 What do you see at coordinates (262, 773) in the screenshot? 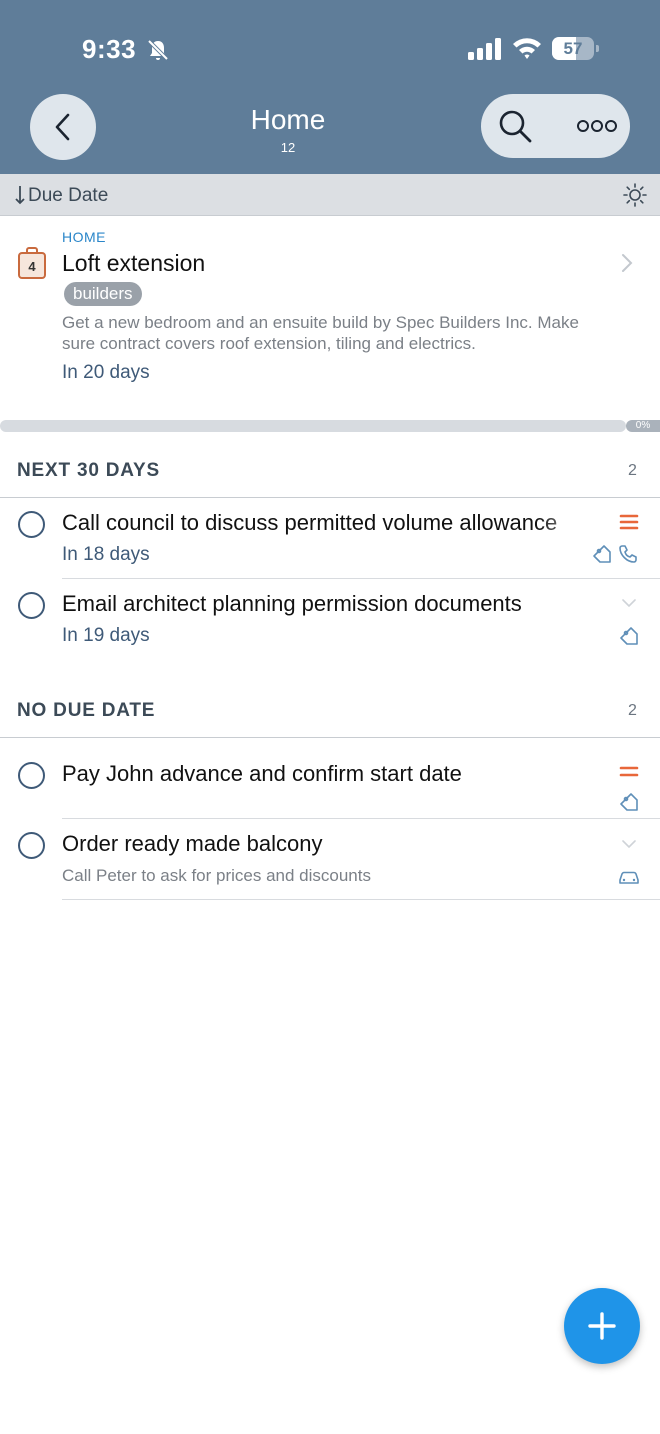
I see `task-title: Pay John advance and confirm start date` at bounding box center [262, 773].